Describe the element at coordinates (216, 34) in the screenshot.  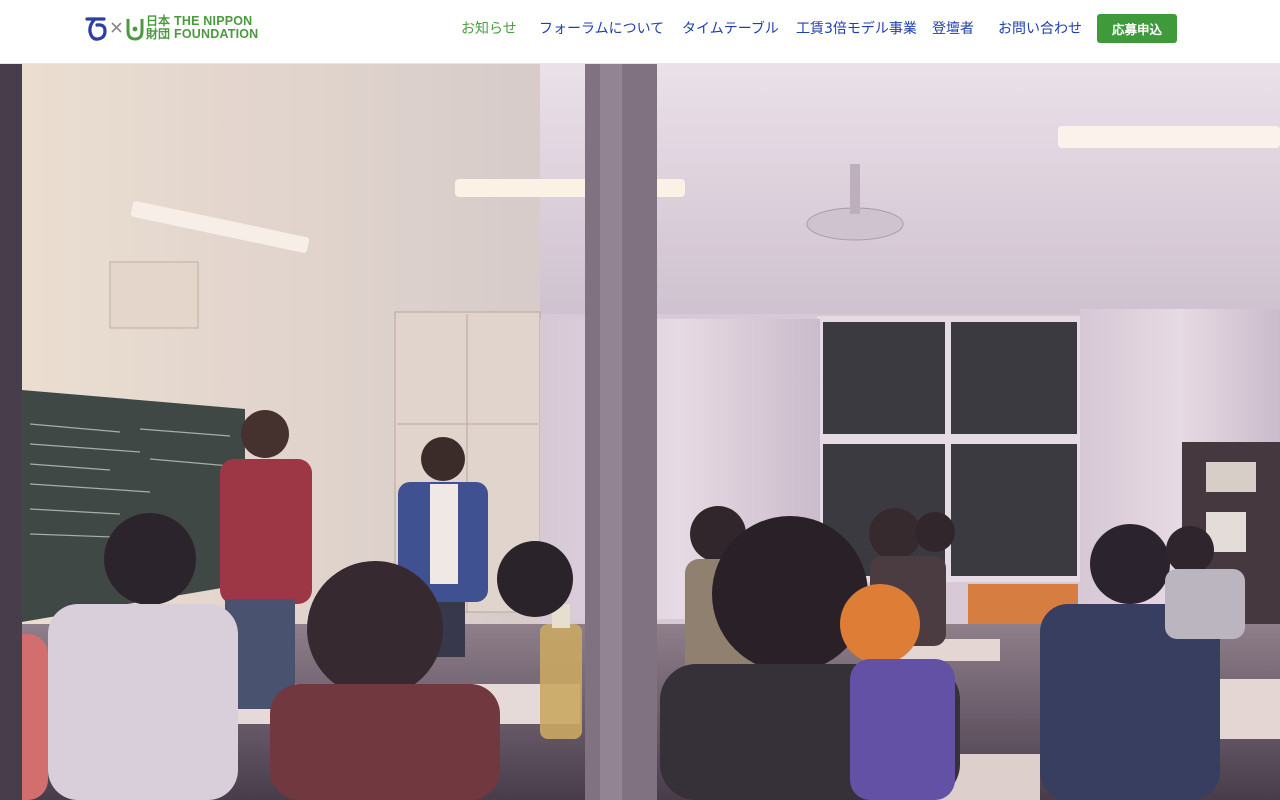
I see `logo-name-line2: FOUNDATION` at that location.